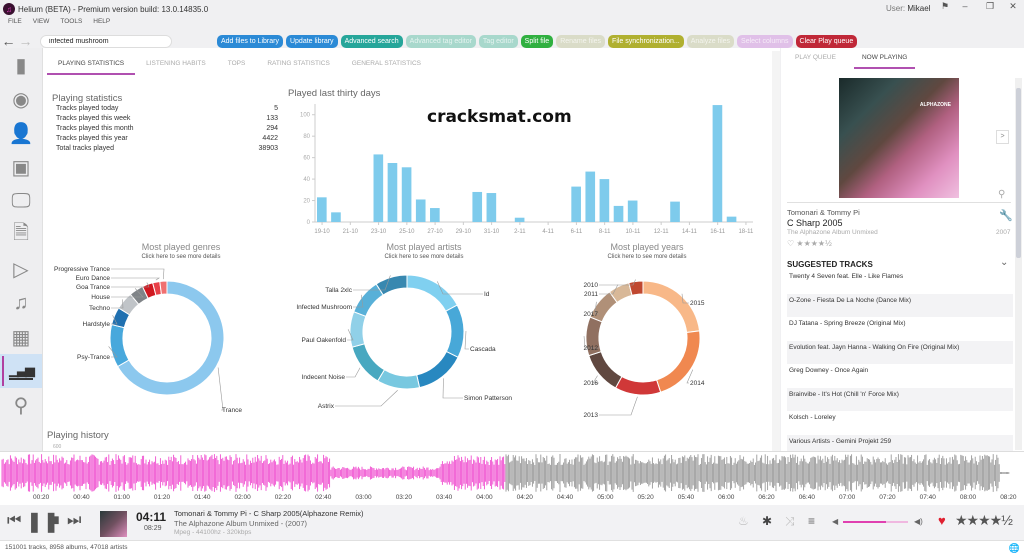  Describe the element at coordinates (21, 201) in the screenshot. I see `sidebar-item-monitor: 🖵` at that location.